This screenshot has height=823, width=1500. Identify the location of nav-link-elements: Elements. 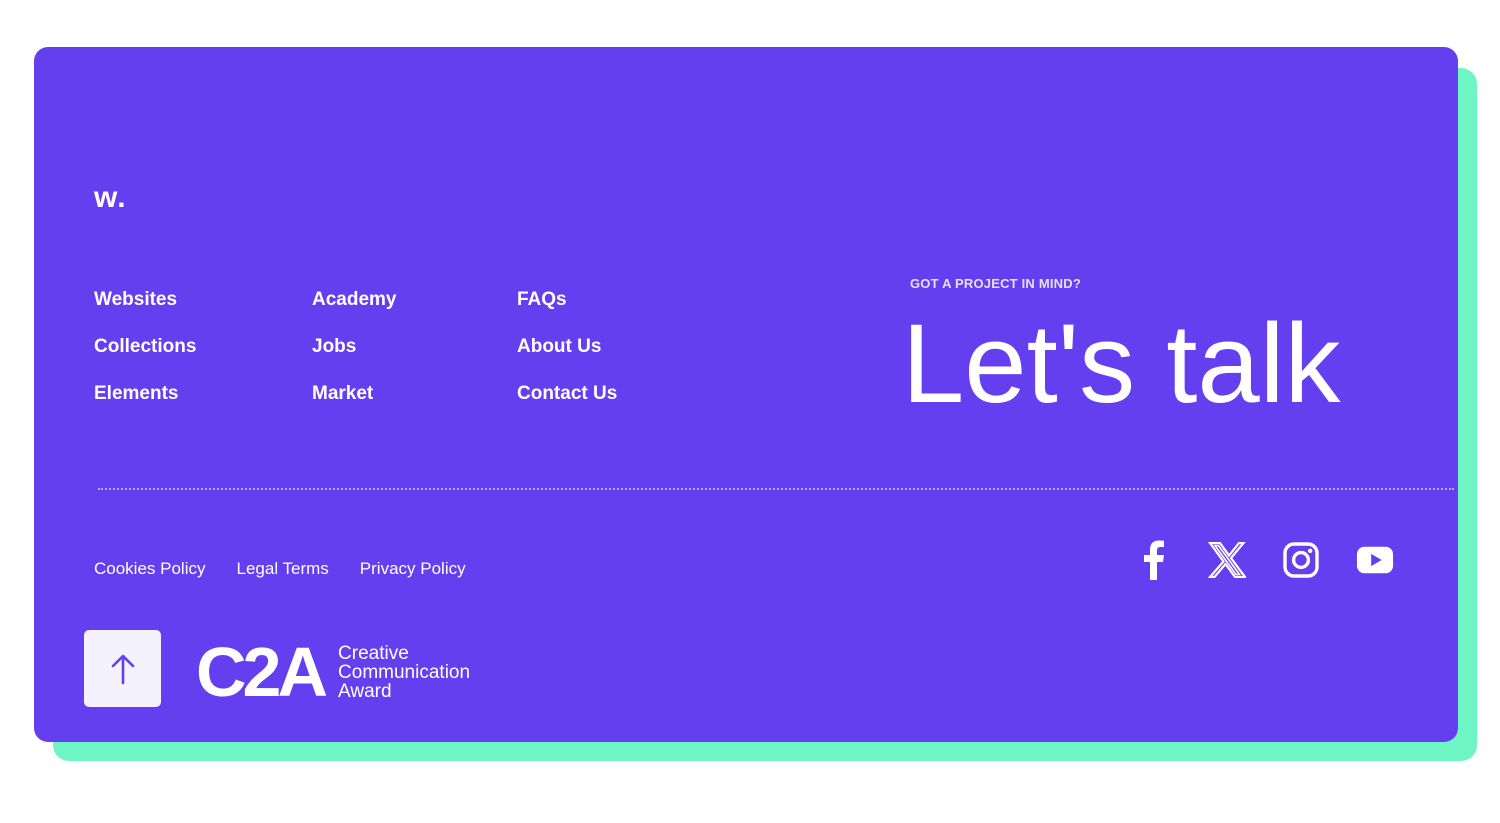
(145, 393).